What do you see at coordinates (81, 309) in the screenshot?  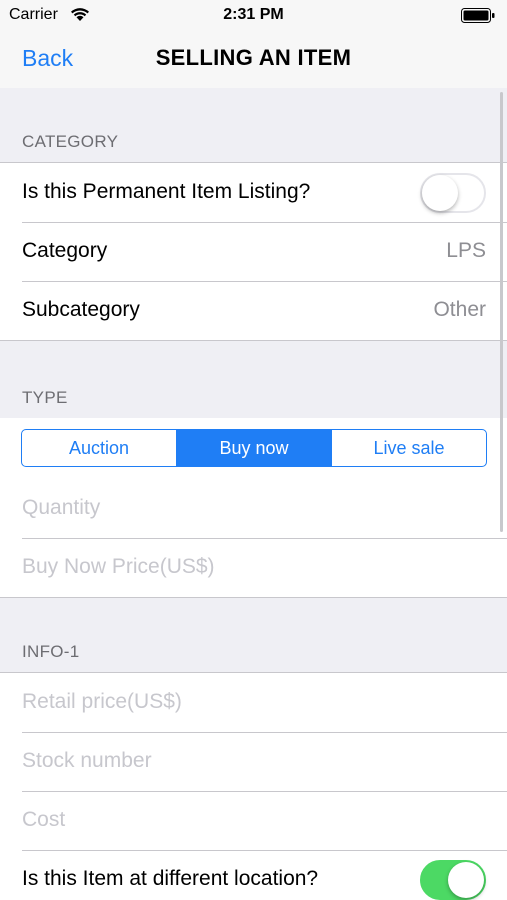 I see `subcategory-label: Subcategory` at bounding box center [81, 309].